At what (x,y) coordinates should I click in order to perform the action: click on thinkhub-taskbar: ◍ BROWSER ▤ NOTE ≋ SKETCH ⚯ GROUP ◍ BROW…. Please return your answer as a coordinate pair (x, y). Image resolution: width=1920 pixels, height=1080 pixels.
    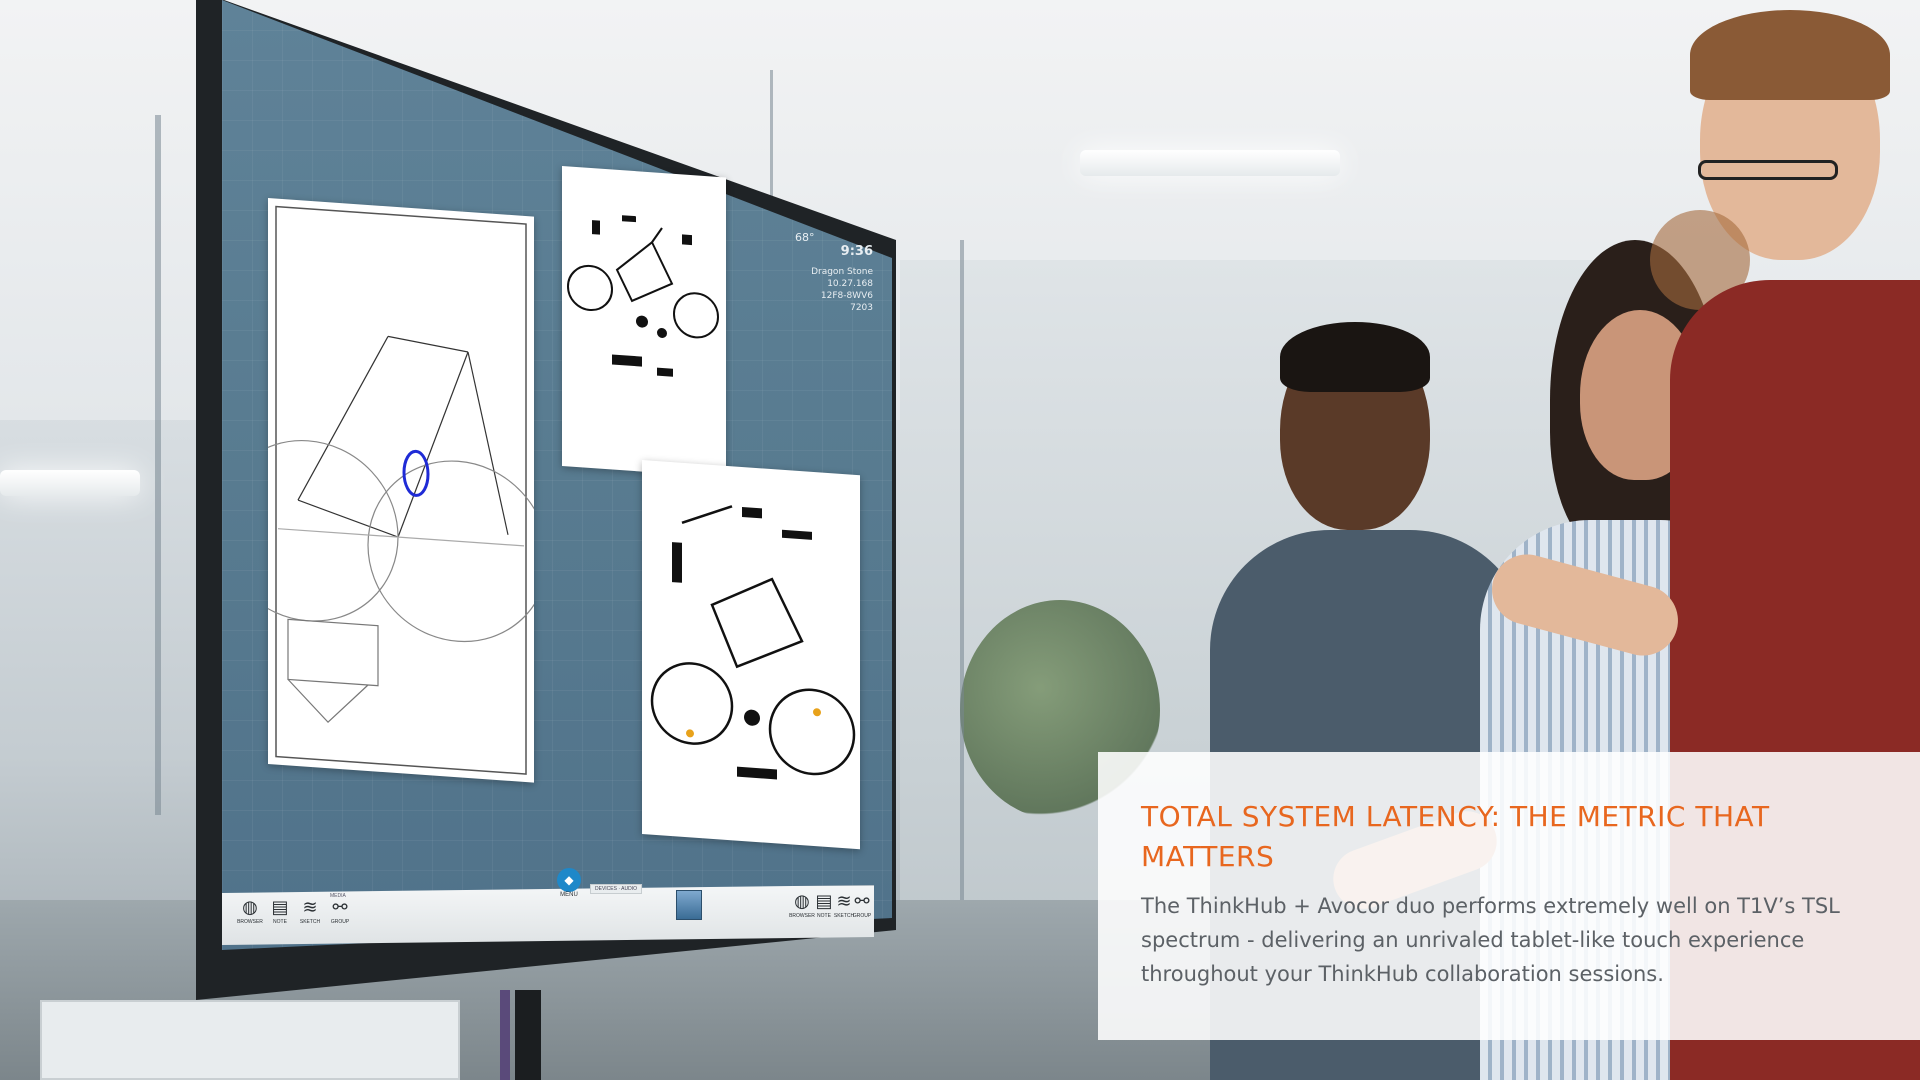
    Looking at the image, I should click on (548, 915).